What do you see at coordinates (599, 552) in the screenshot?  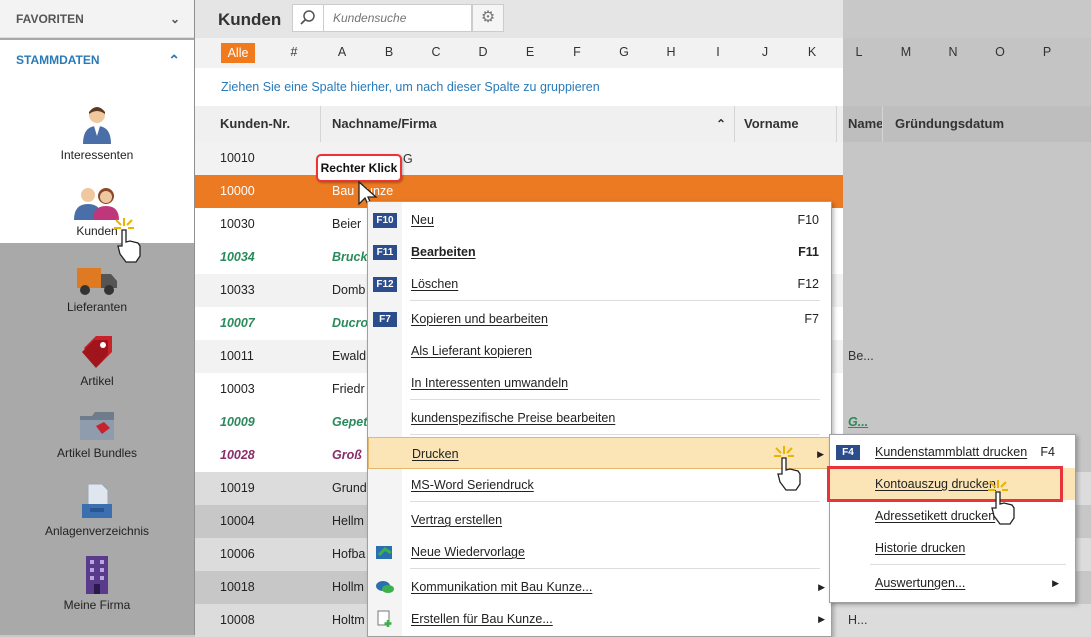 I see `menu-item-neue-wiedervorlage: Neue Wiedervorlage` at bounding box center [599, 552].